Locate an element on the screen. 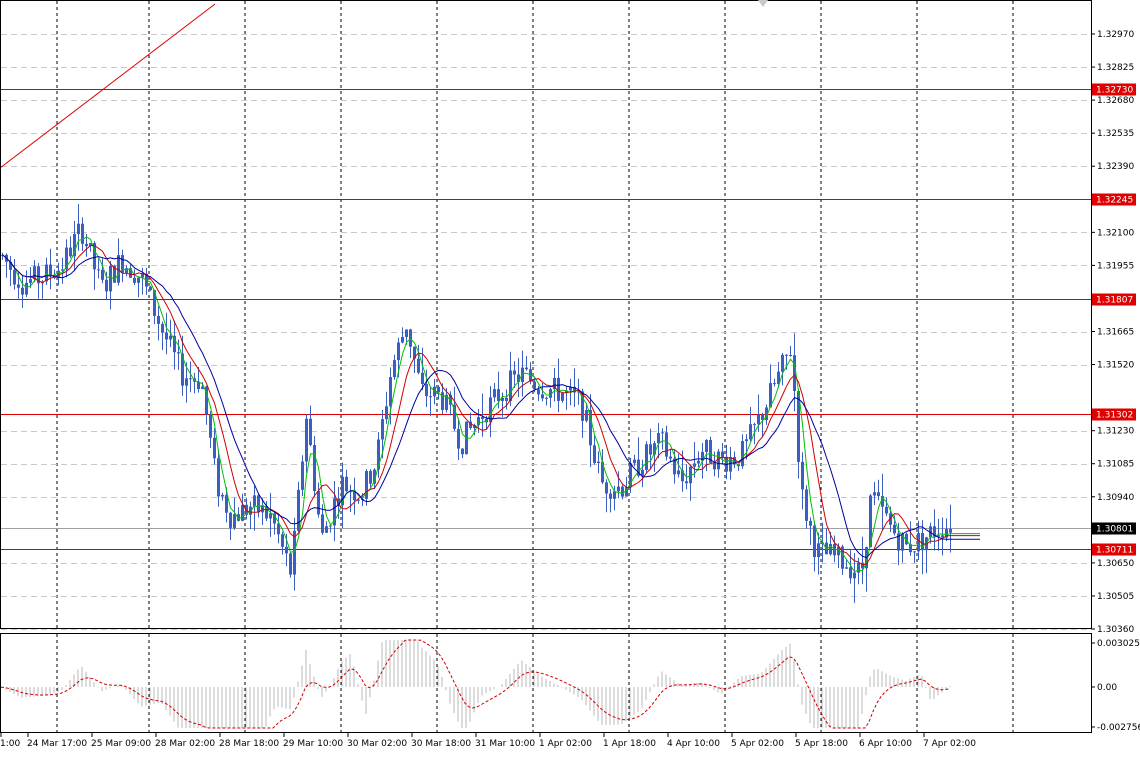  time-label: 6 Apr 10:00 is located at coordinates (885, 744).